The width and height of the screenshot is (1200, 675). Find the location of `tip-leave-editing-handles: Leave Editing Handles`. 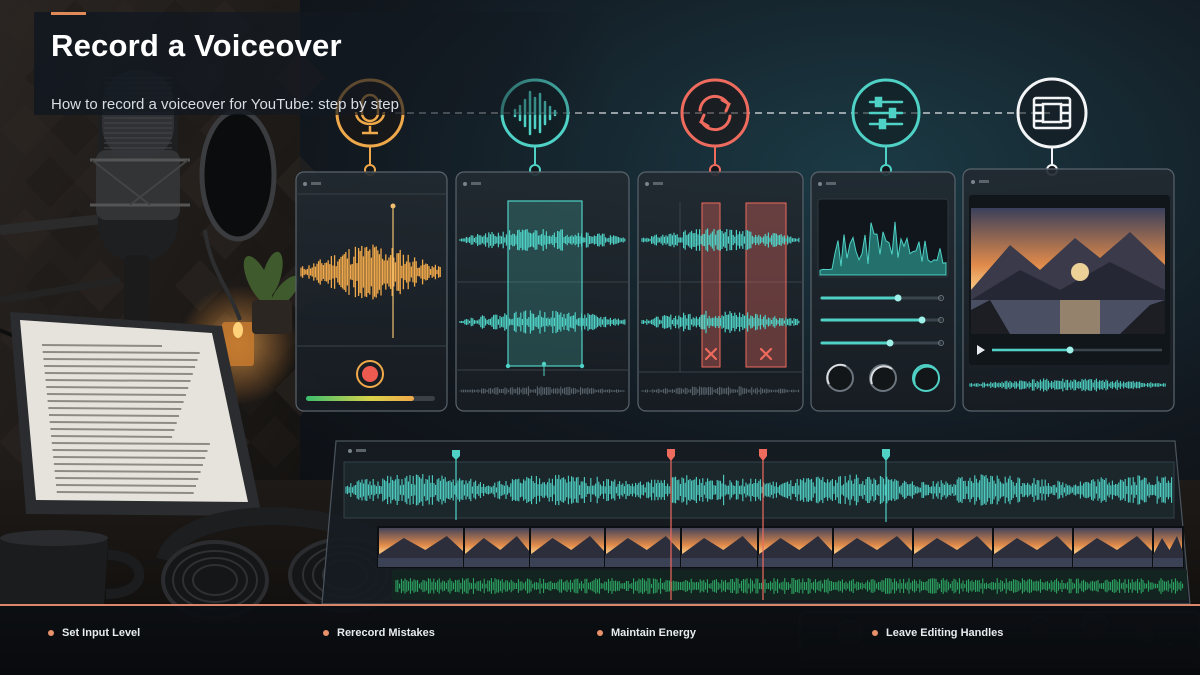

tip-leave-editing-handles: Leave Editing Handles is located at coordinates (937, 633).